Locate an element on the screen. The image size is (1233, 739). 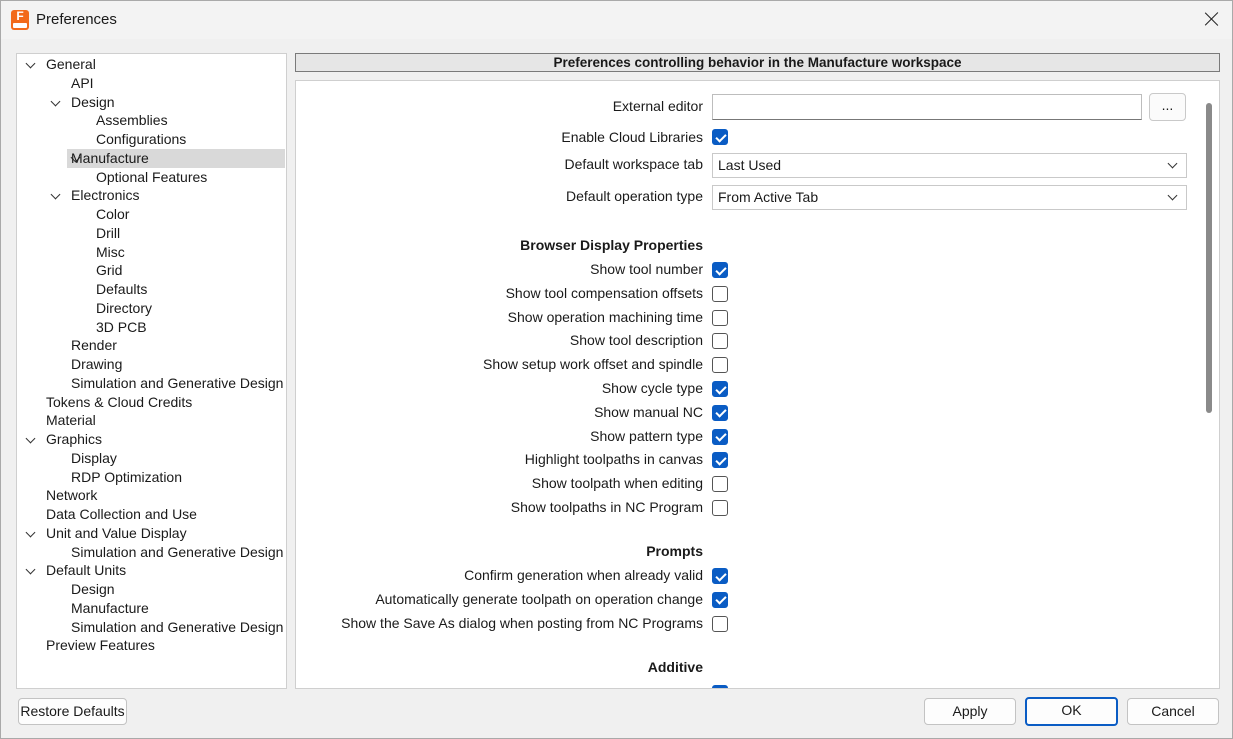
tree-item-label: Material is located at coordinates (71, 420).